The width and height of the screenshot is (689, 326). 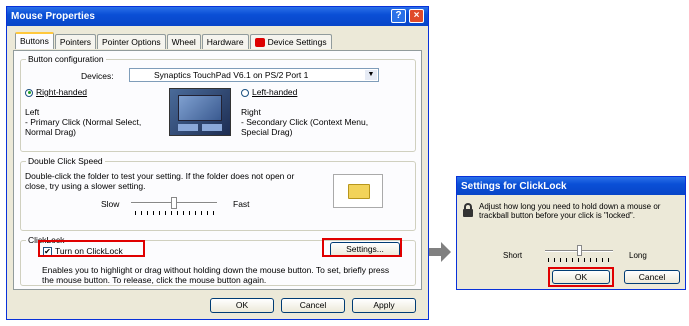 I want to click on tab-pointers: Pointers, so click(x=75, y=41).